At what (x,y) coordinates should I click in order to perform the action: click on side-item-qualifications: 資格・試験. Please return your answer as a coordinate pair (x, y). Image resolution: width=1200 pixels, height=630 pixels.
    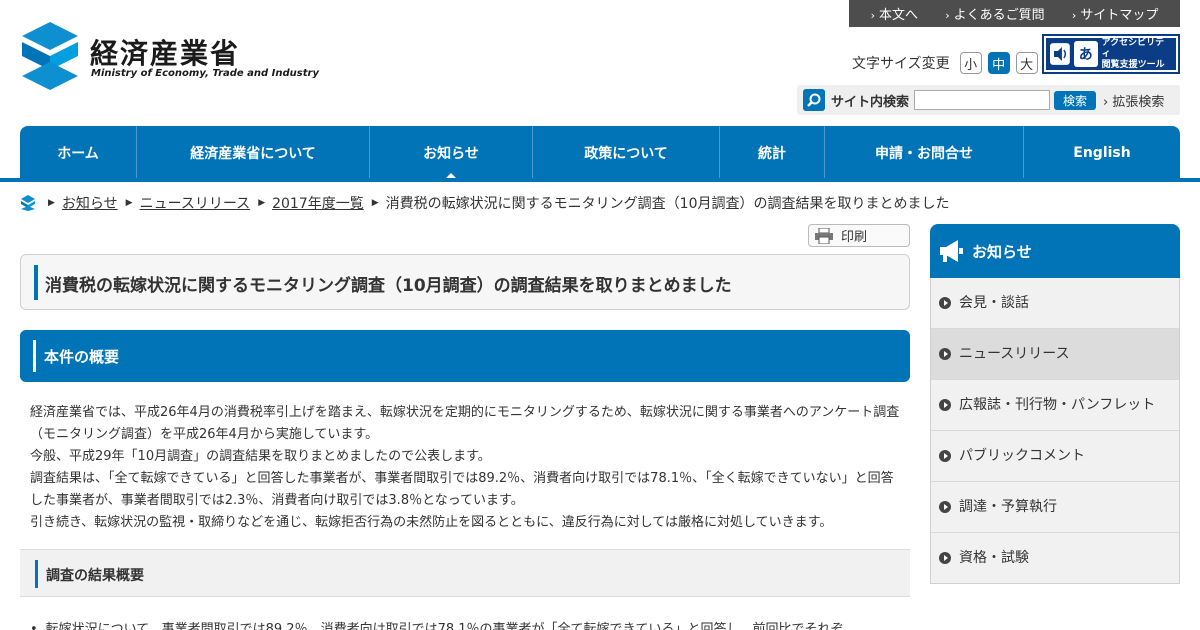
    Looking at the image, I should click on (1055, 558).